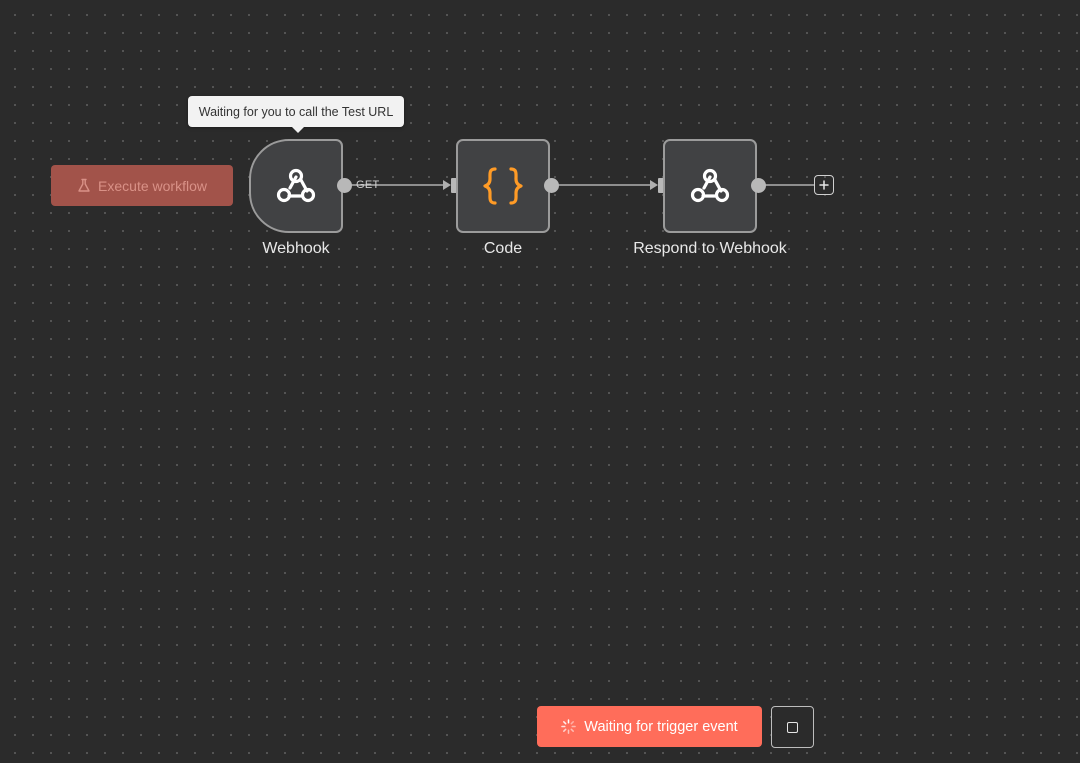 The height and width of the screenshot is (763, 1080). I want to click on waiting-trigger-button: Waiting for trigger event, so click(649, 726).